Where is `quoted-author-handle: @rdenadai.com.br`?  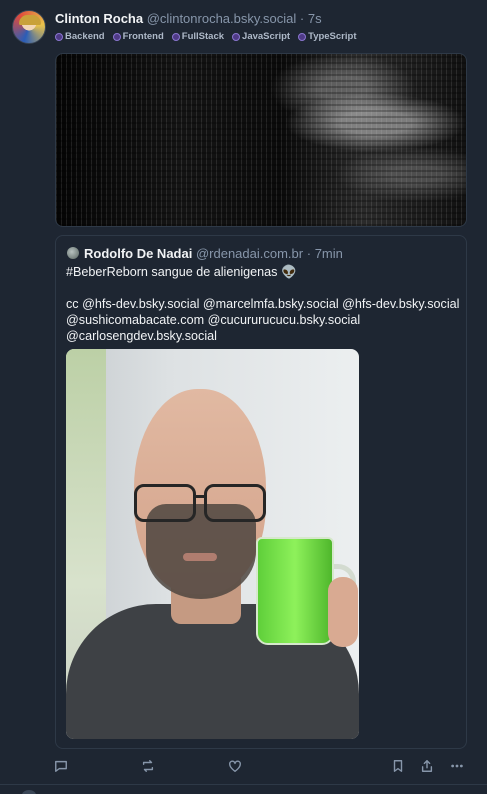 quoted-author-handle: @rdenadai.com.br is located at coordinates (249, 253).